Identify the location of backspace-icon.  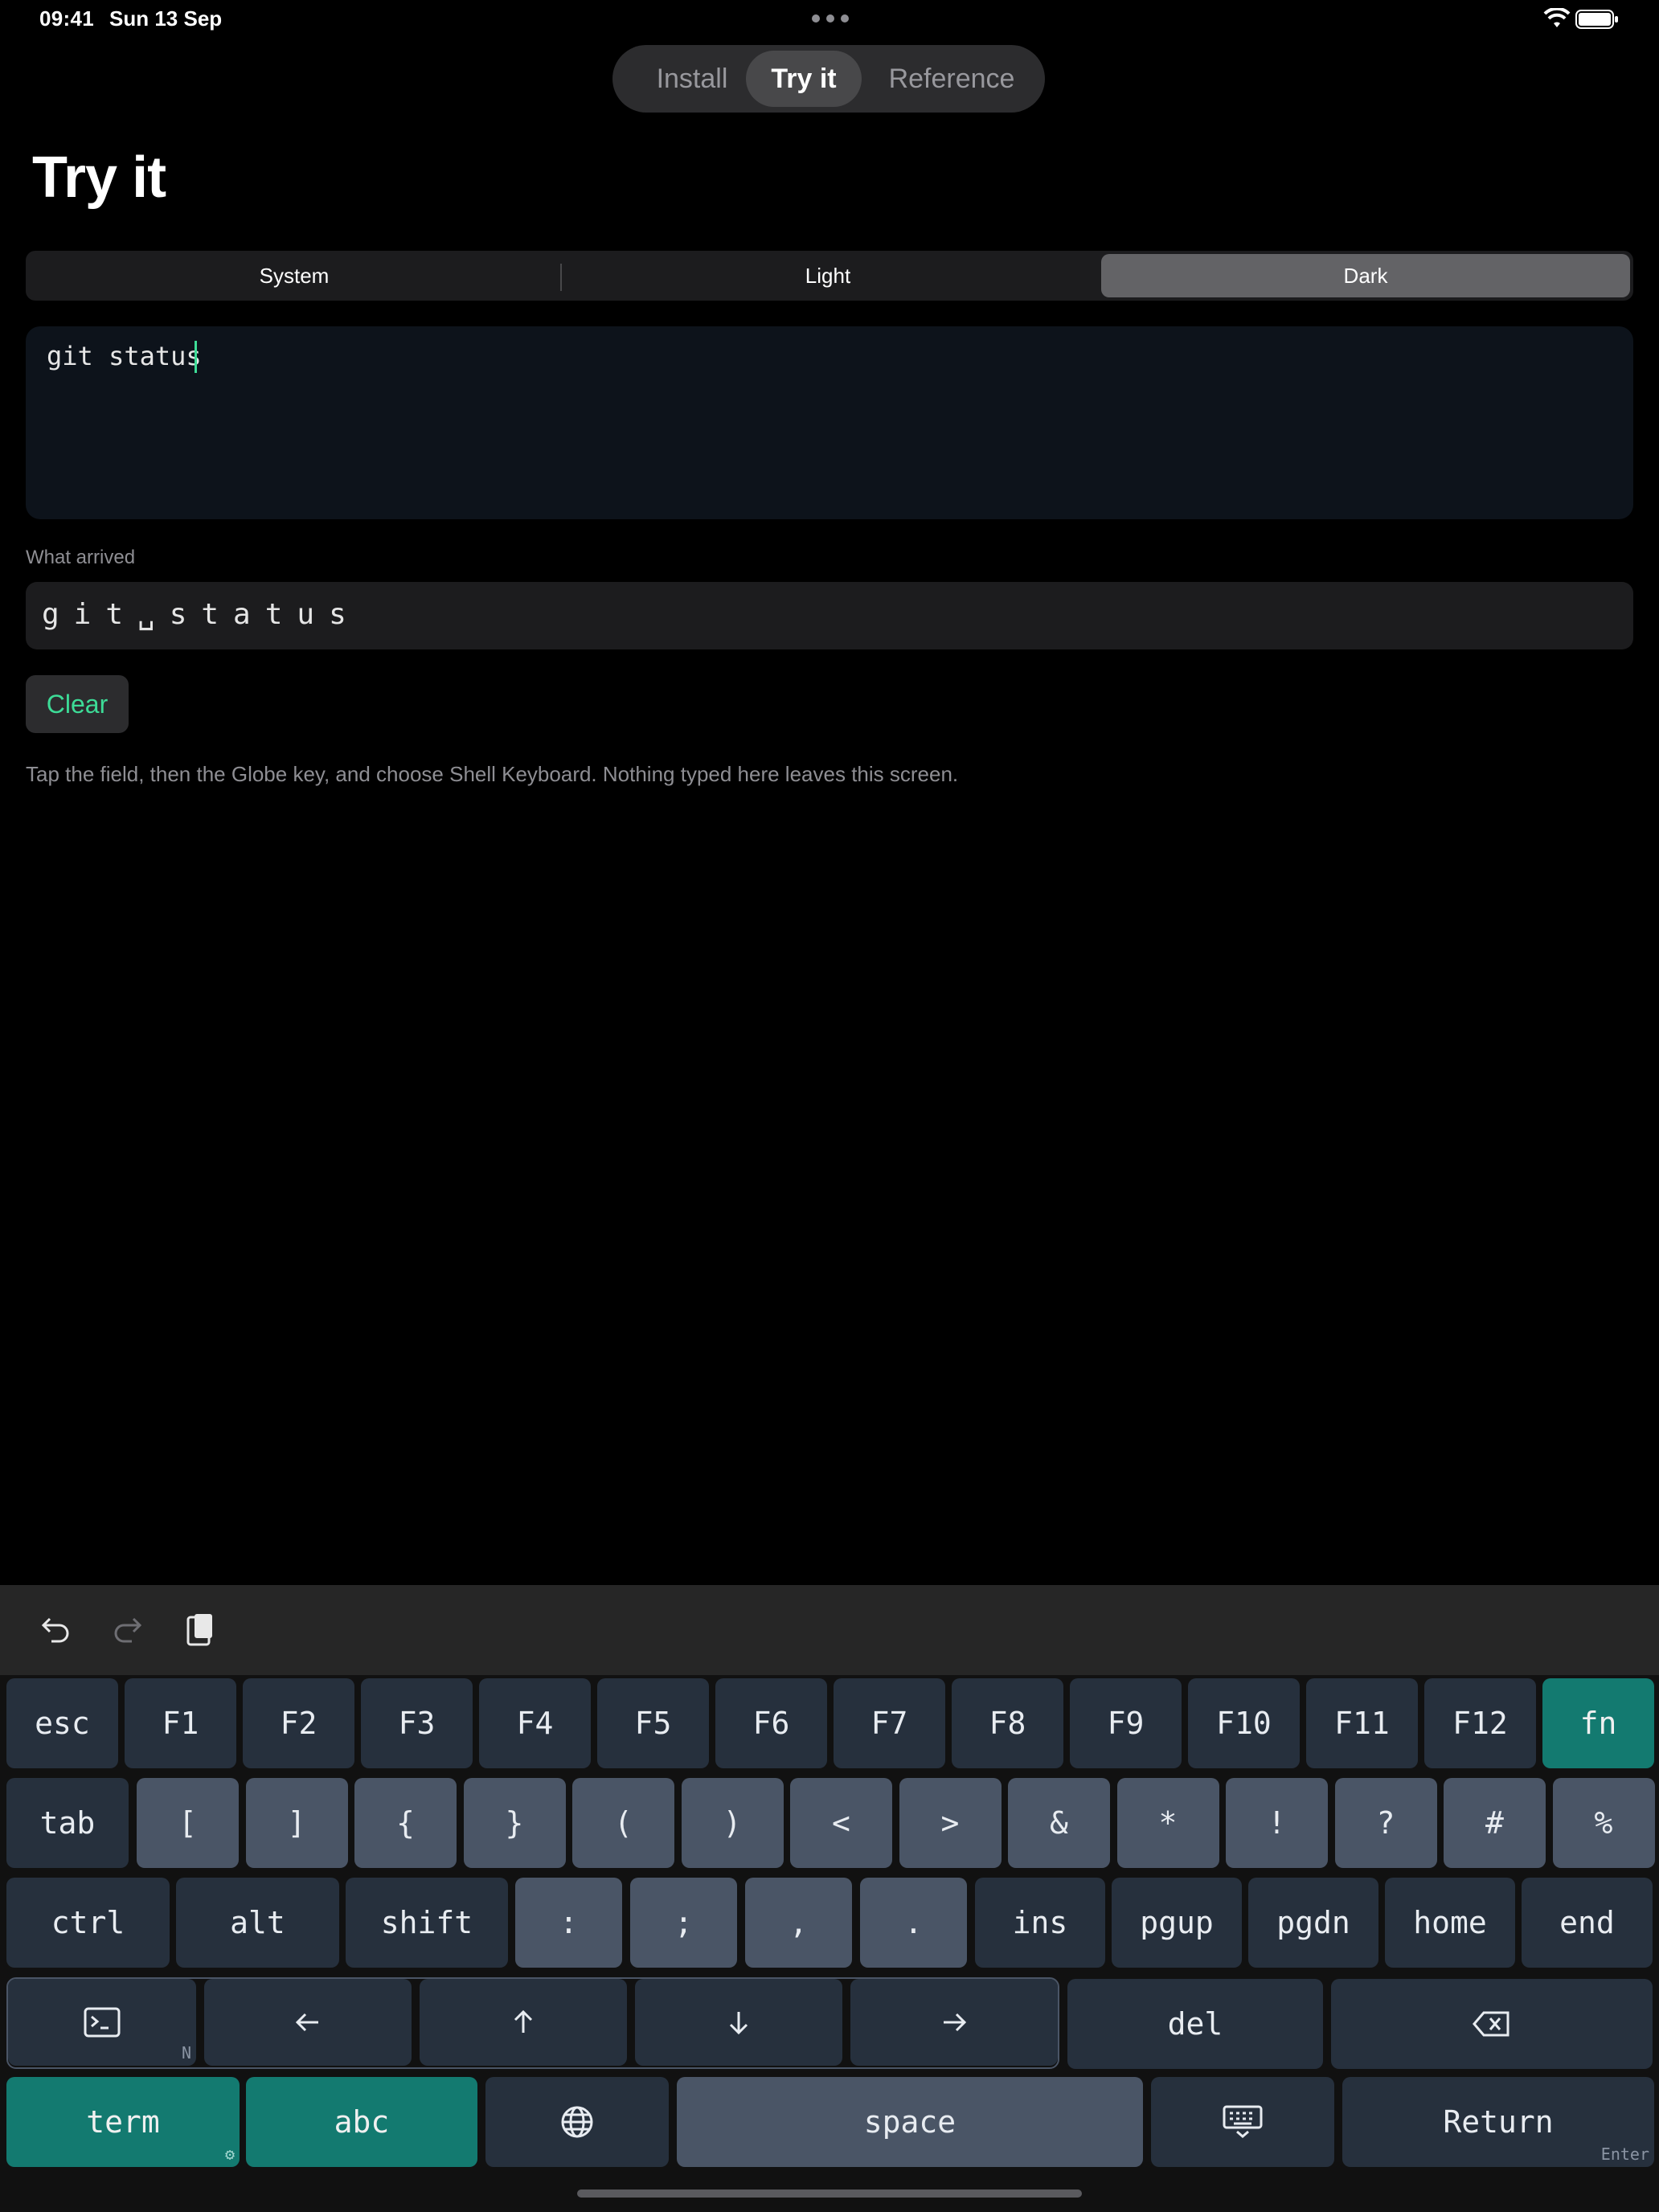
(1491, 2024).